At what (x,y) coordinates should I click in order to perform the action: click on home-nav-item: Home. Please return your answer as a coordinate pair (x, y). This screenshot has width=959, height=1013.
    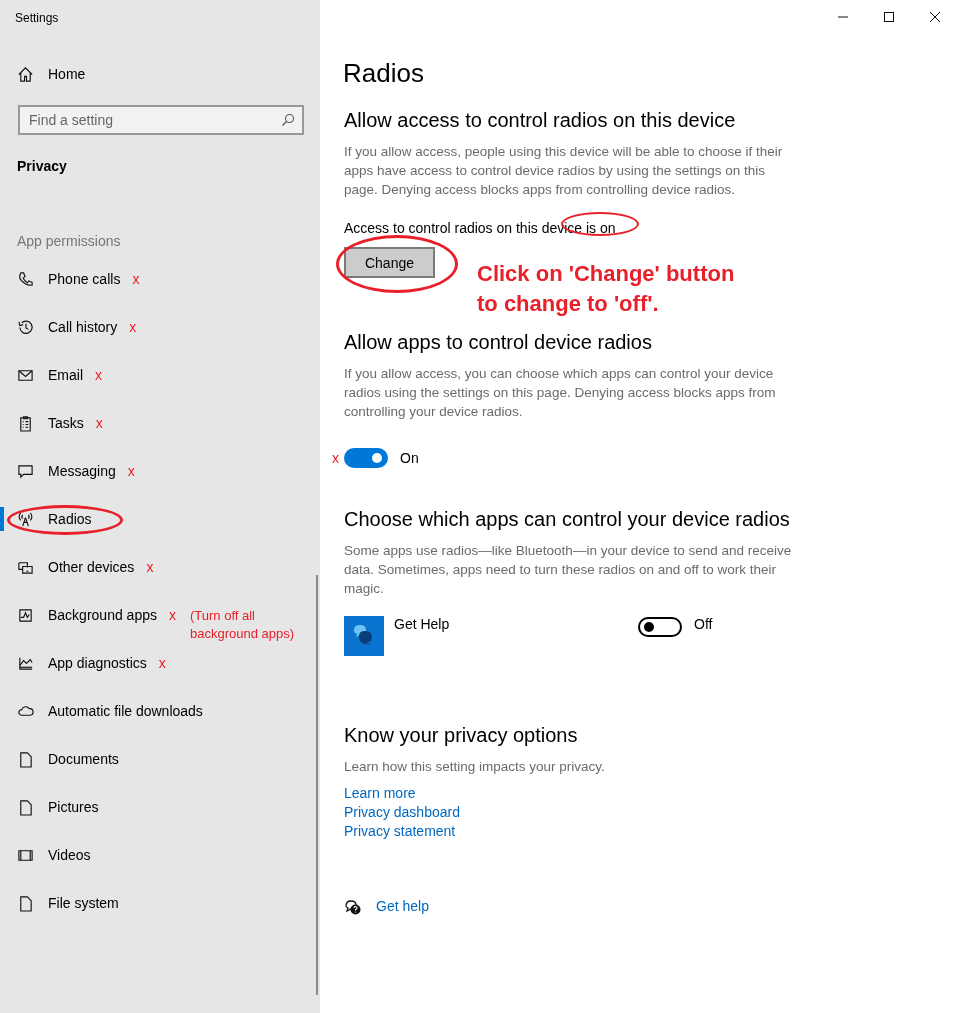
    Looking at the image, I should click on (160, 74).